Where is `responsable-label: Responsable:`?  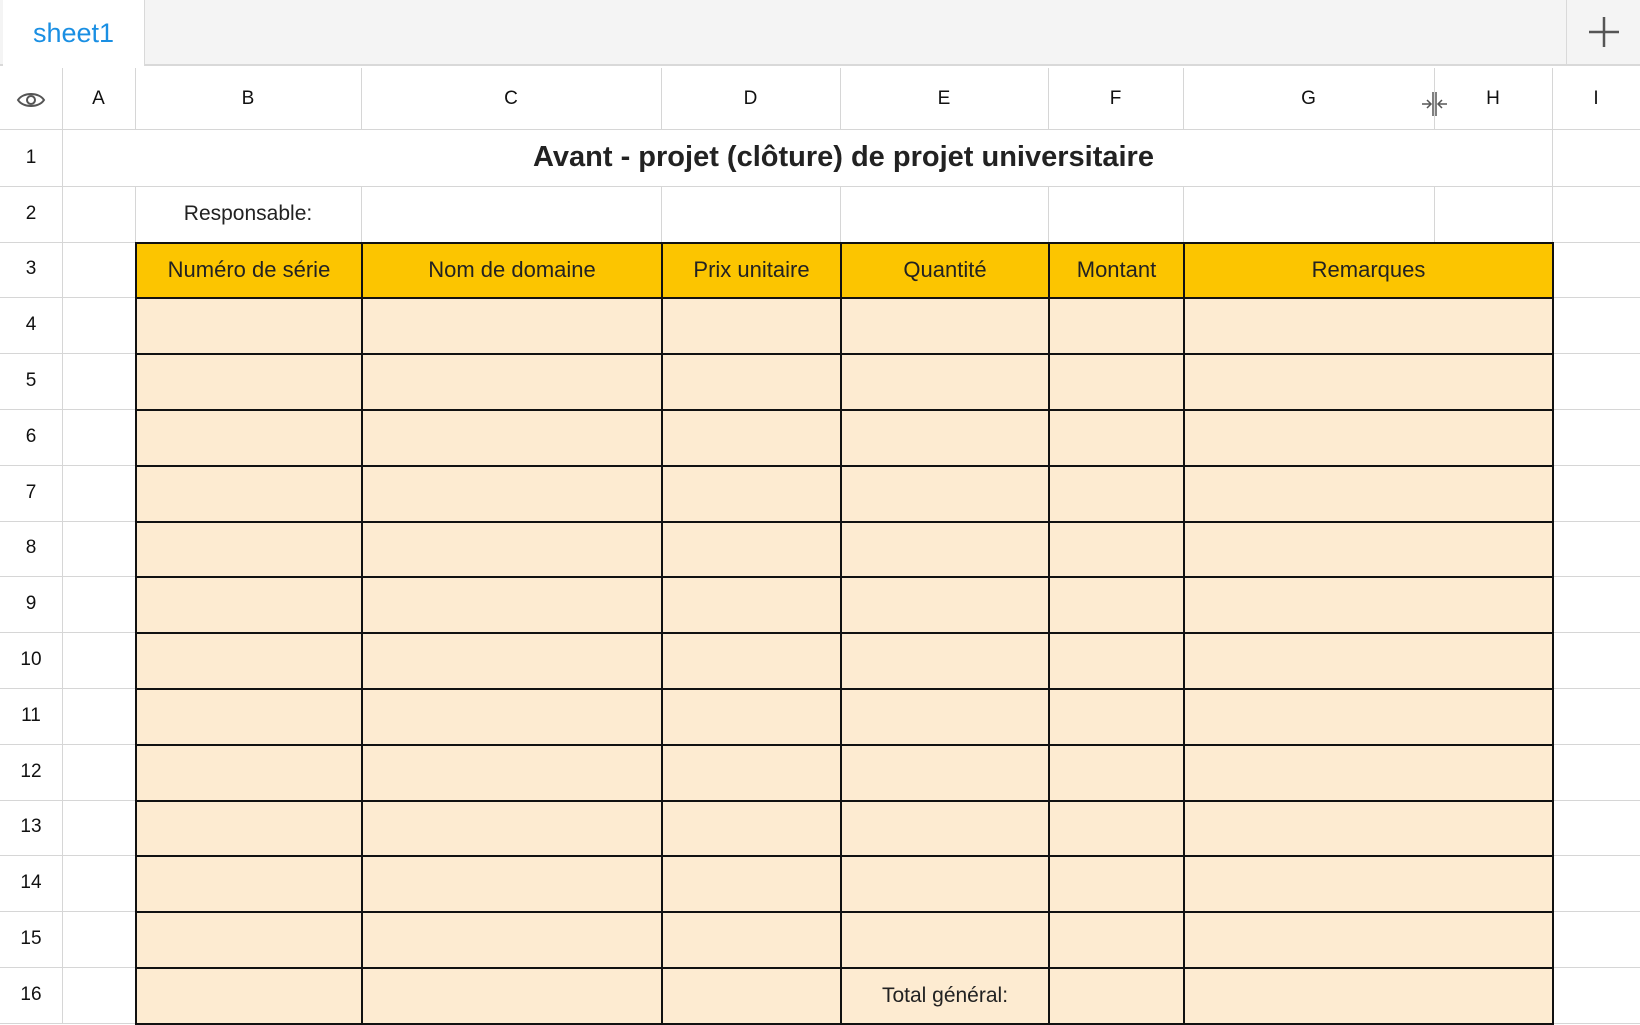
responsable-label: Responsable: is located at coordinates (248, 214).